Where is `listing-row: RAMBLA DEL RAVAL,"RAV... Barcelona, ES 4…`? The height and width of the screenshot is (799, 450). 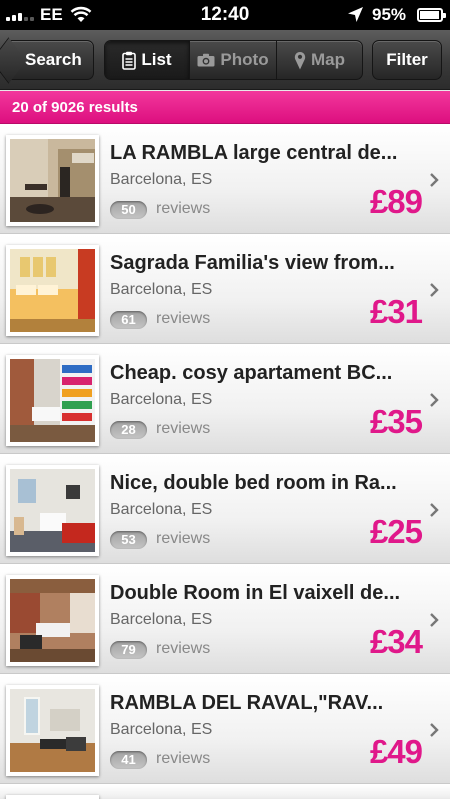 listing-row: RAMBLA DEL RAVAL,"RAV... Barcelona, ES 4… is located at coordinates (225, 729).